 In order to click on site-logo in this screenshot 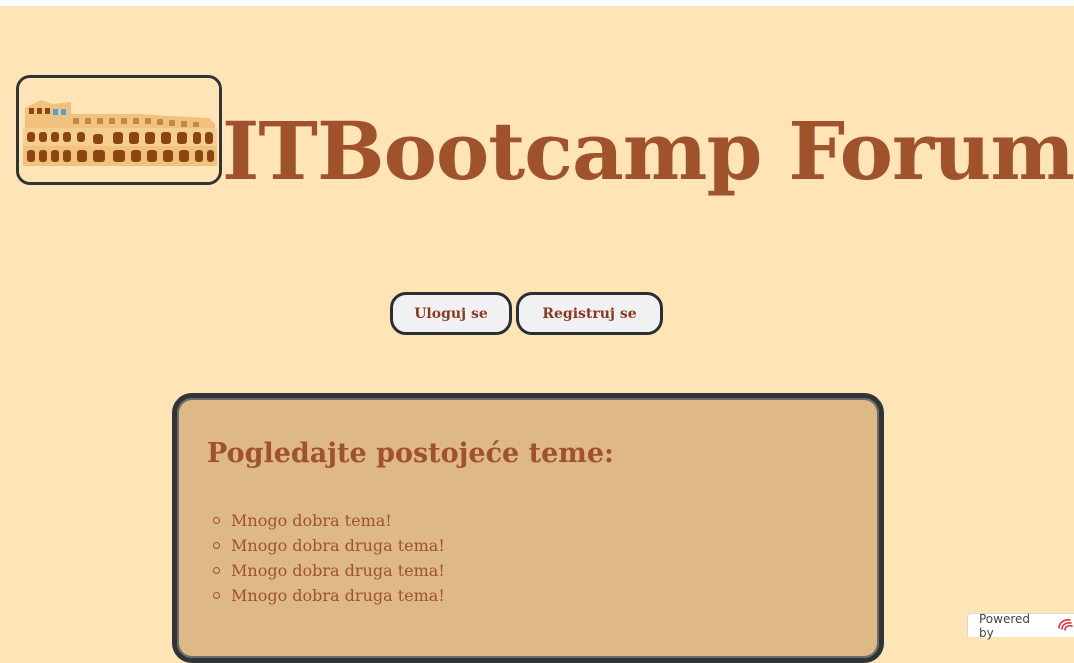, I will do `click(119, 130)`.